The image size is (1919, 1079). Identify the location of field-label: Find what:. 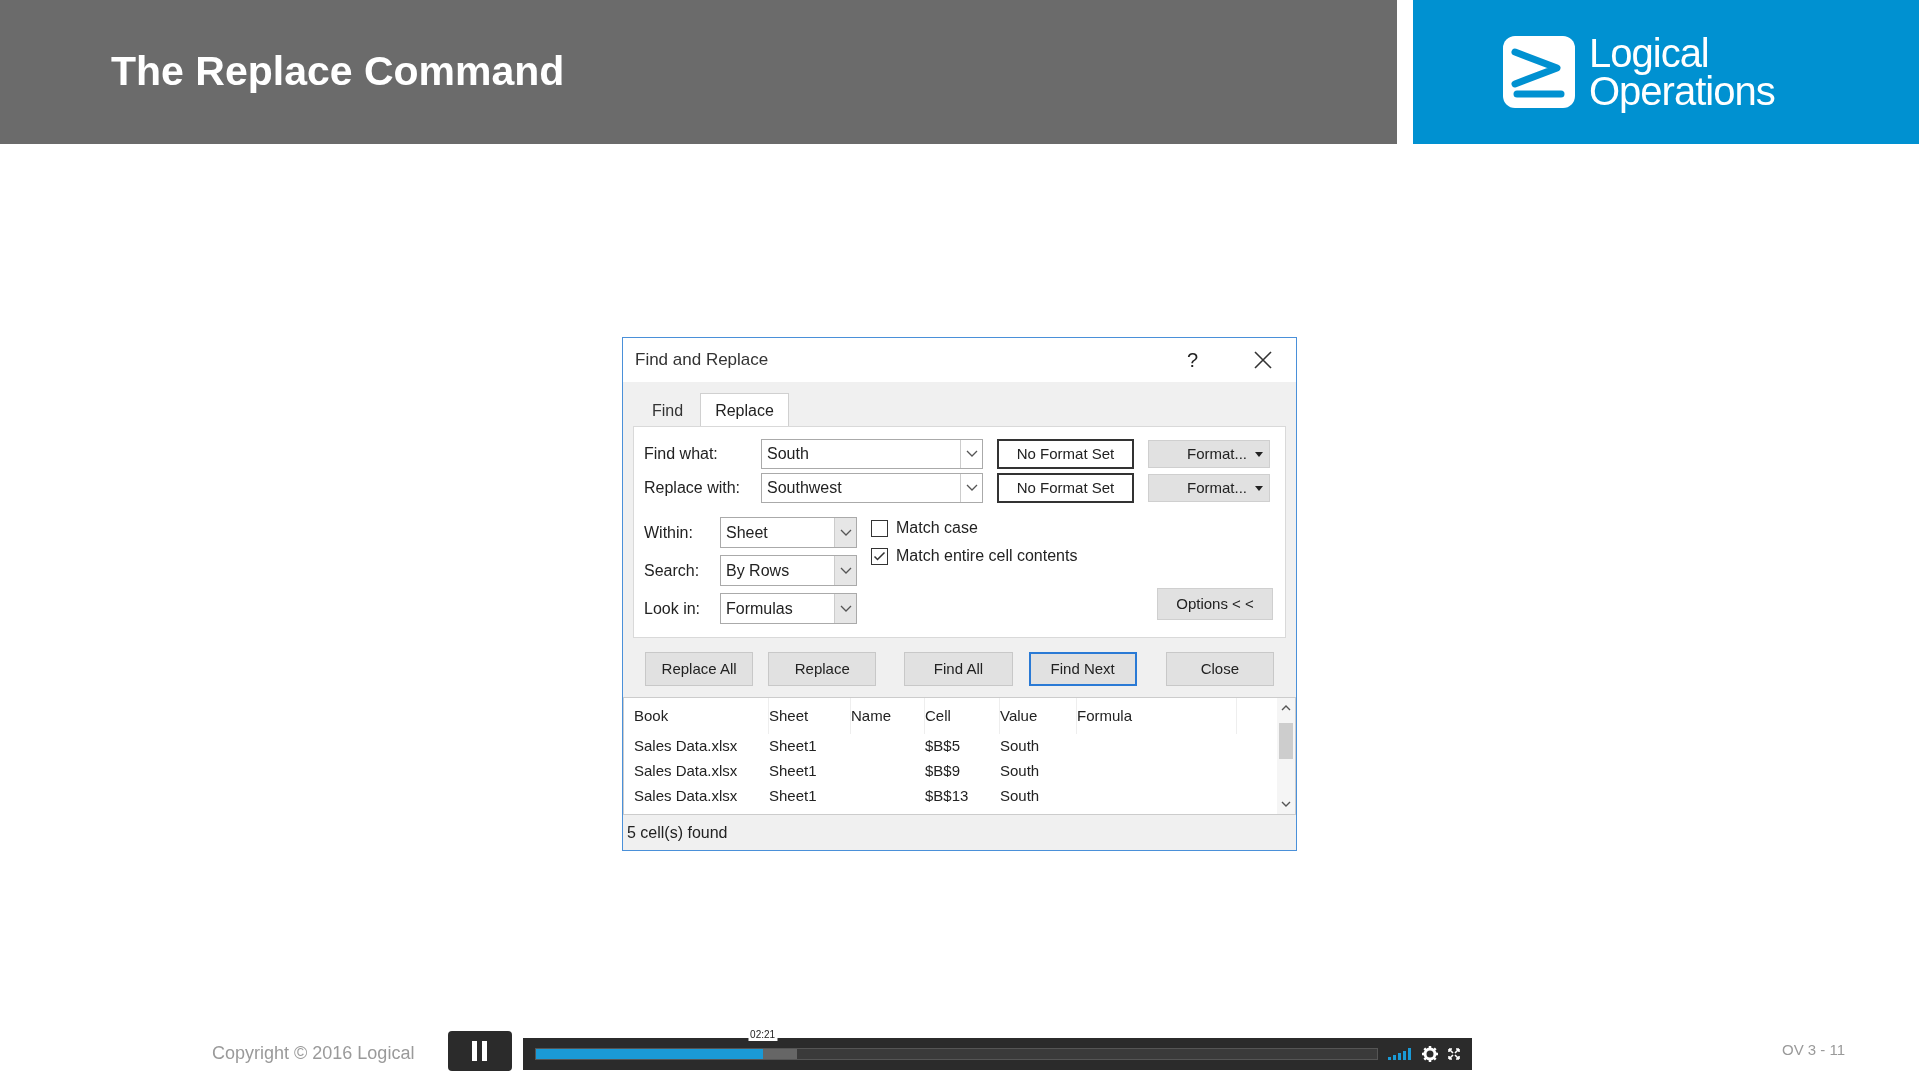
(681, 454).